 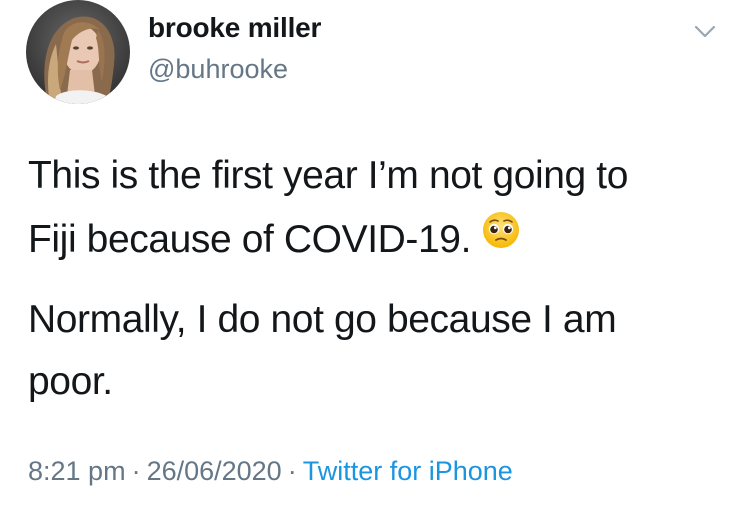 What do you see at coordinates (408, 471) in the screenshot?
I see `tweet-source-link: Twitter for iPhone` at bounding box center [408, 471].